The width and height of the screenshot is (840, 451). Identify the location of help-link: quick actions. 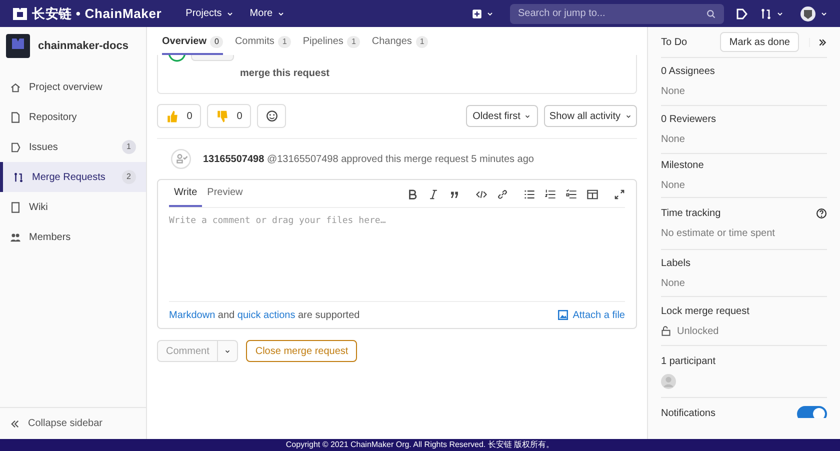
(266, 315).